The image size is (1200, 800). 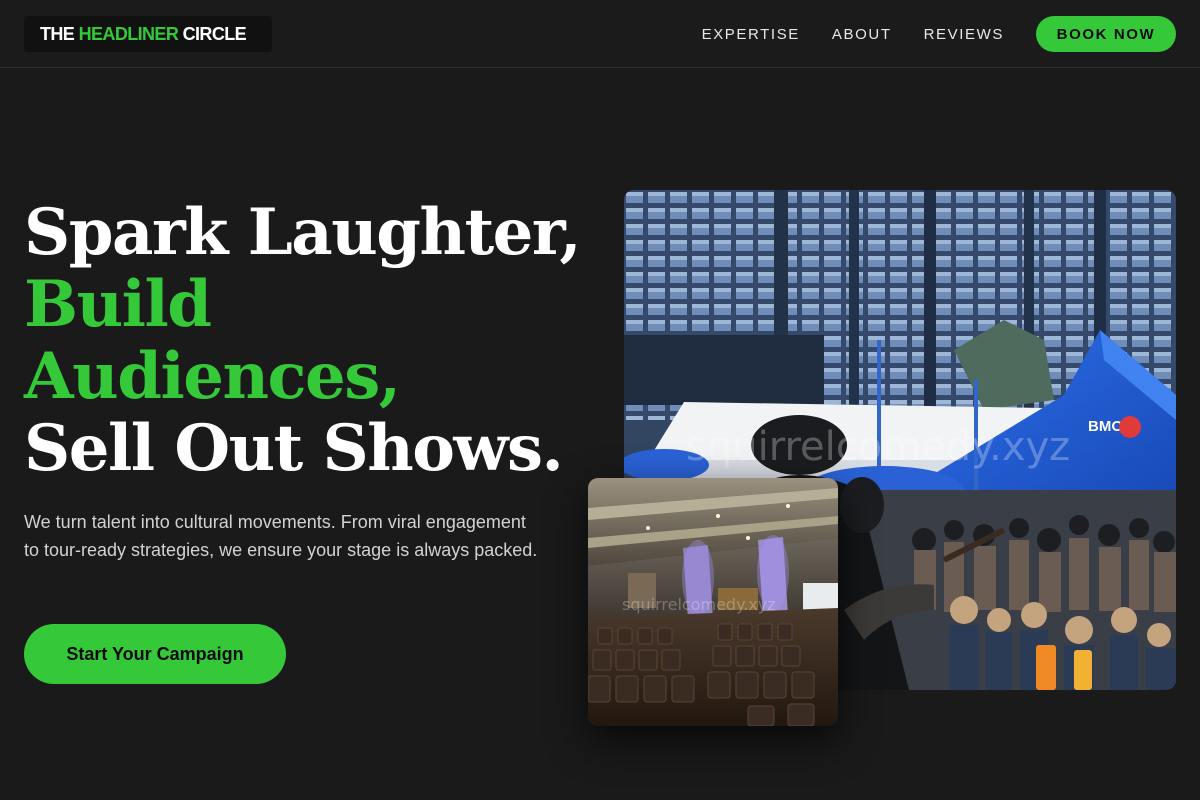 What do you see at coordinates (294, 448) in the screenshot?
I see `hero-title-line-4: Sell Out Shows.` at bounding box center [294, 448].